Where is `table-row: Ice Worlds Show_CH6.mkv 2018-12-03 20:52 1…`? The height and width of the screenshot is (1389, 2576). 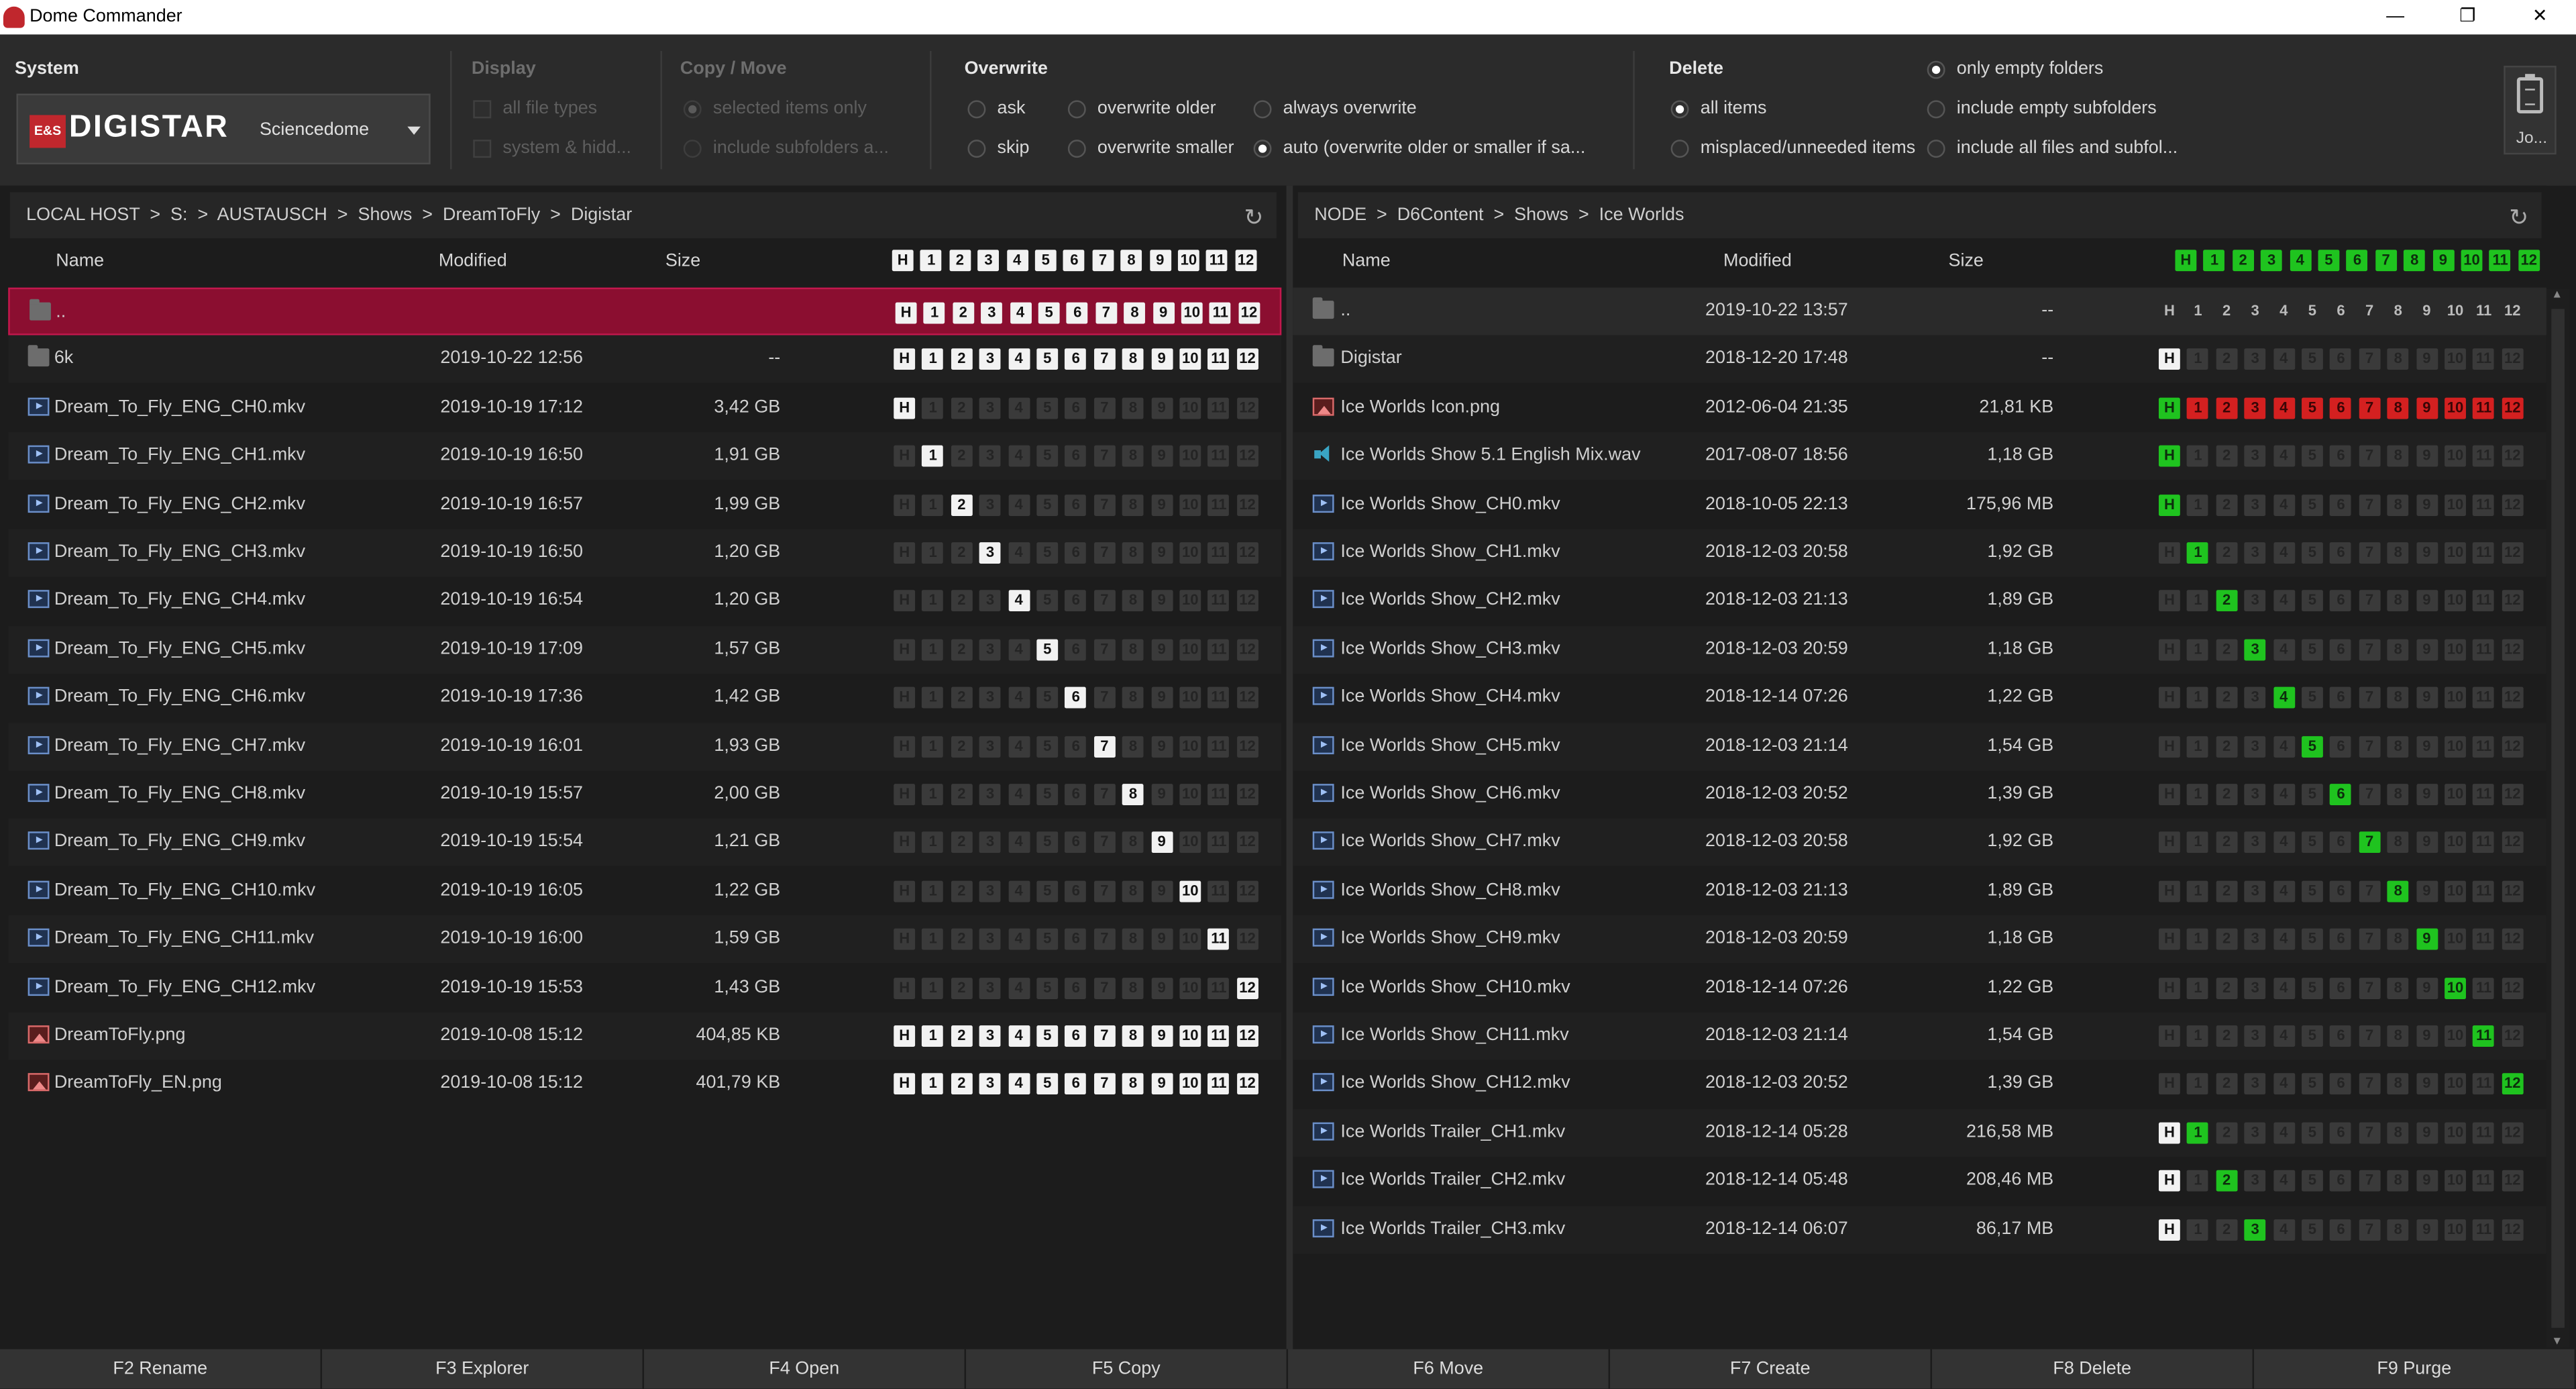 table-row: Ice Worlds Show_CH6.mkv 2018-12-03 20:52 1… is located at coordinates (1919, 795).